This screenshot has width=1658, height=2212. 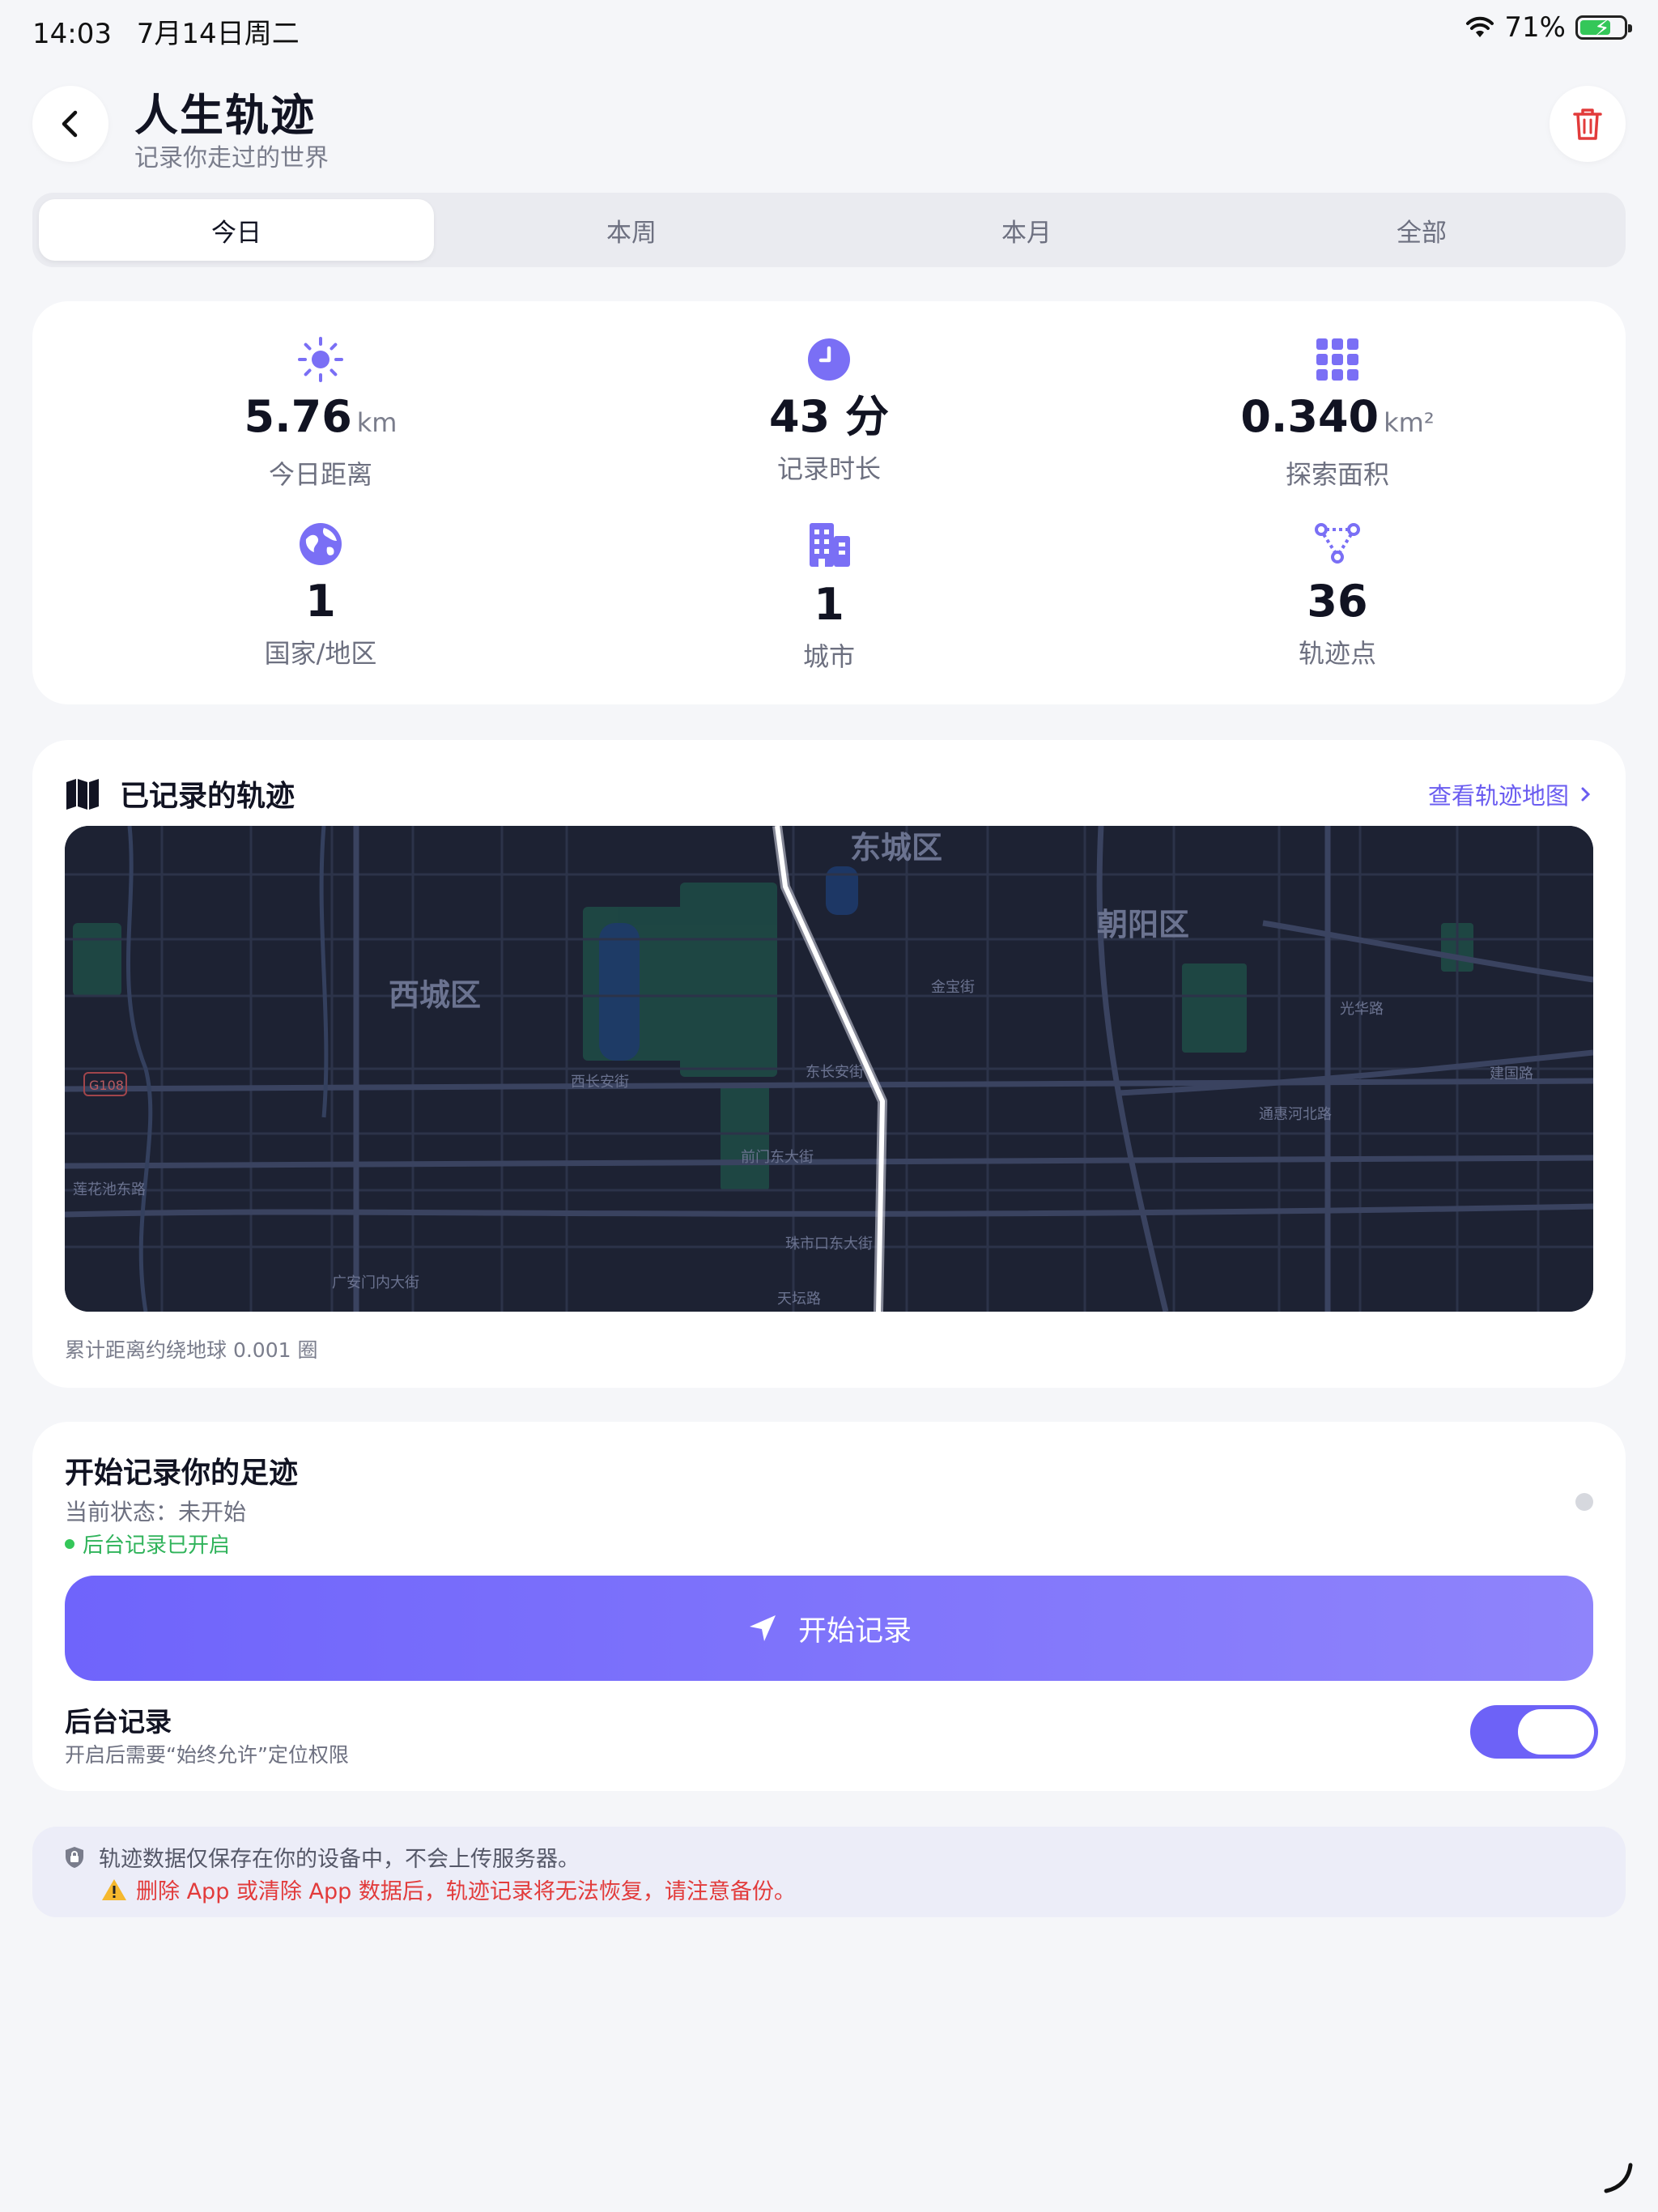 I want to click on track-title: 已记录的轨迹, so click(x=207, y=797).